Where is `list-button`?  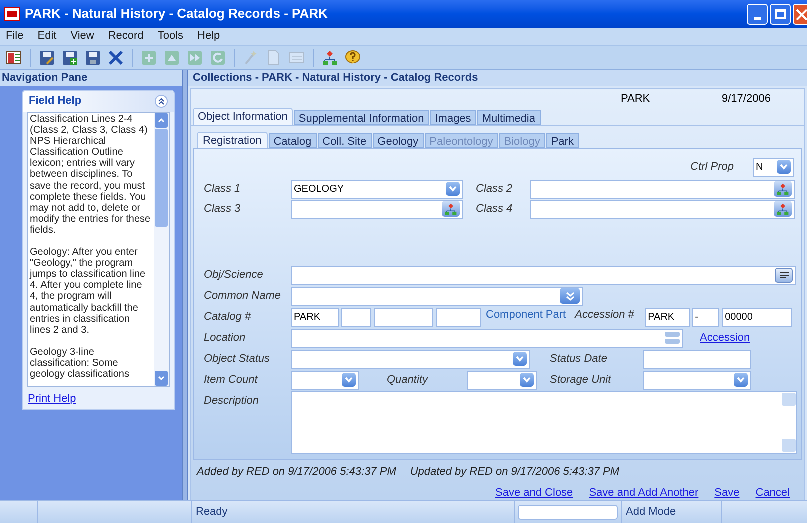
list-button is located at coordinates (784, 275).